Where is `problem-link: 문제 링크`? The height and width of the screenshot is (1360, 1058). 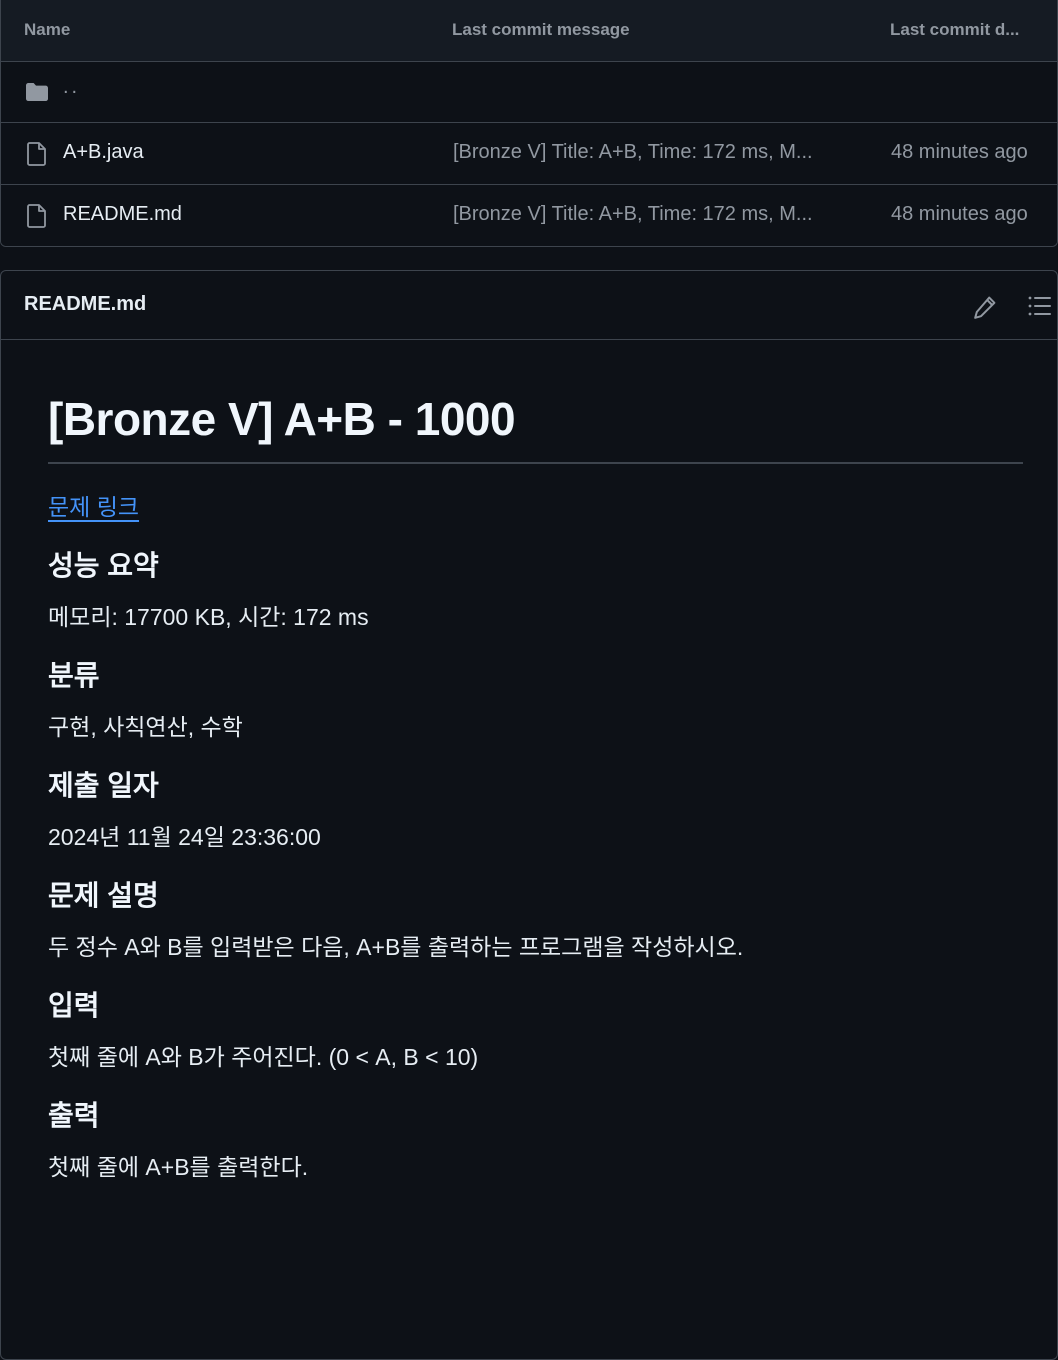 problem-link: 문제 링크 is located at coordinates (93, 505).